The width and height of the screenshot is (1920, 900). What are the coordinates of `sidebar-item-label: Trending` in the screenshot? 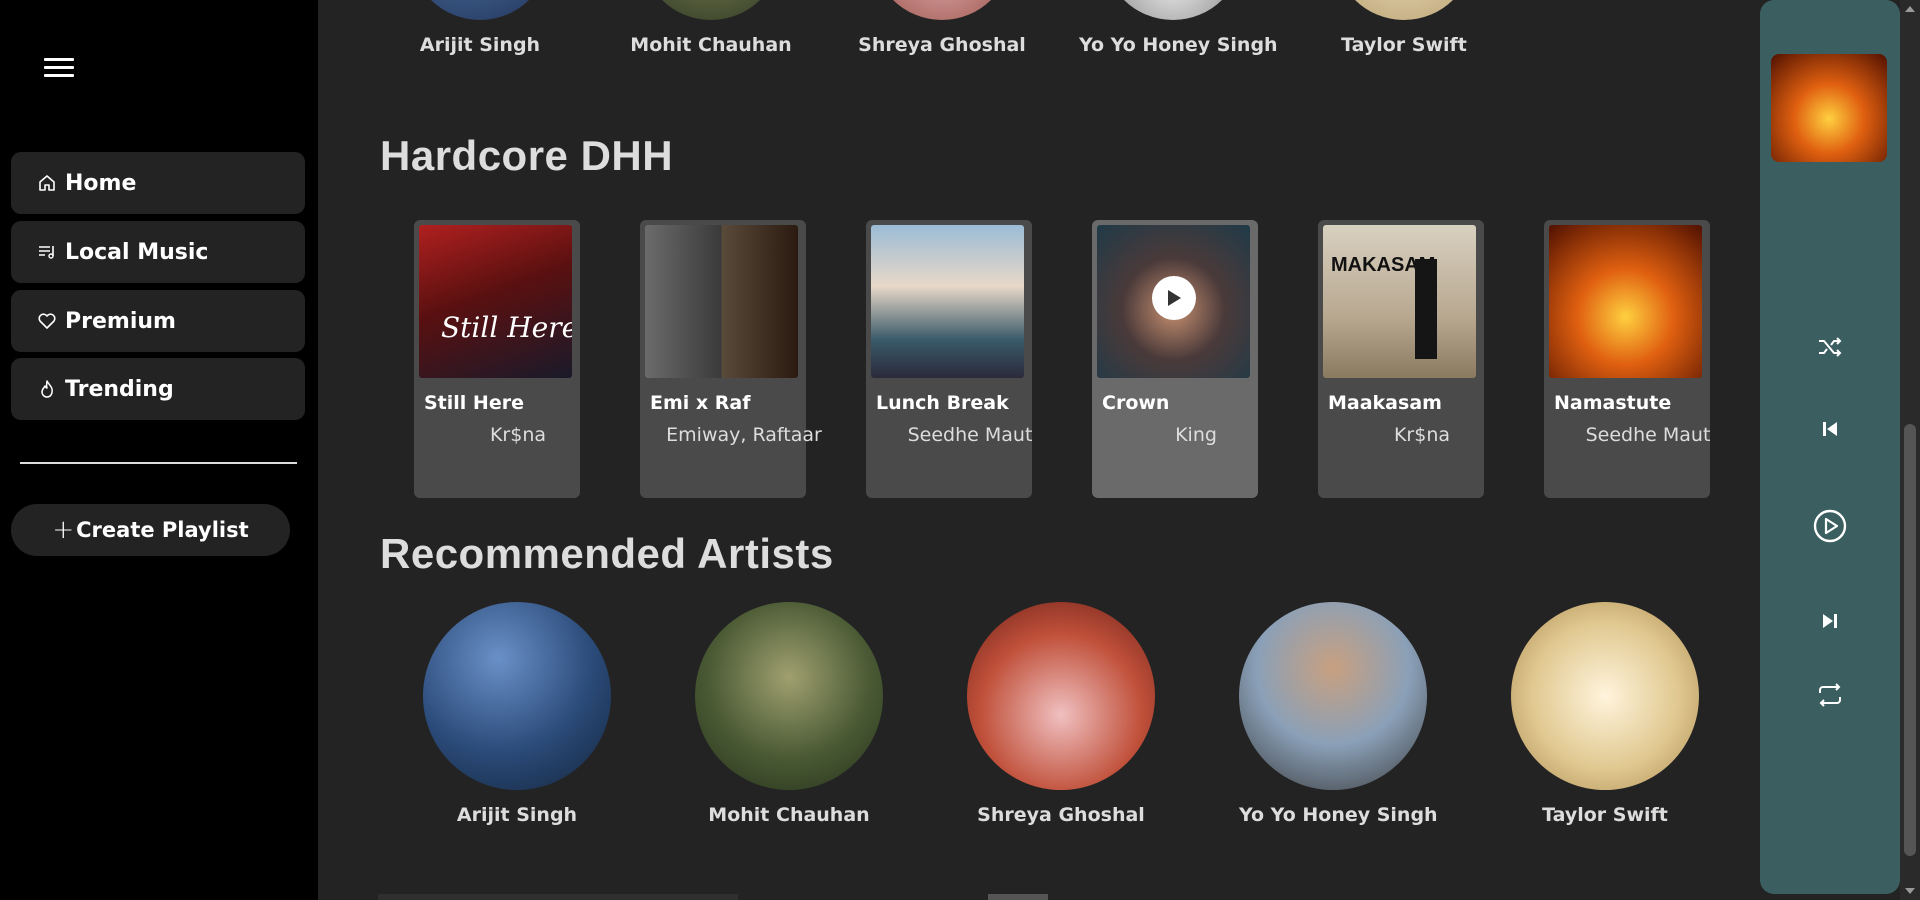 It's located at (119, 389).